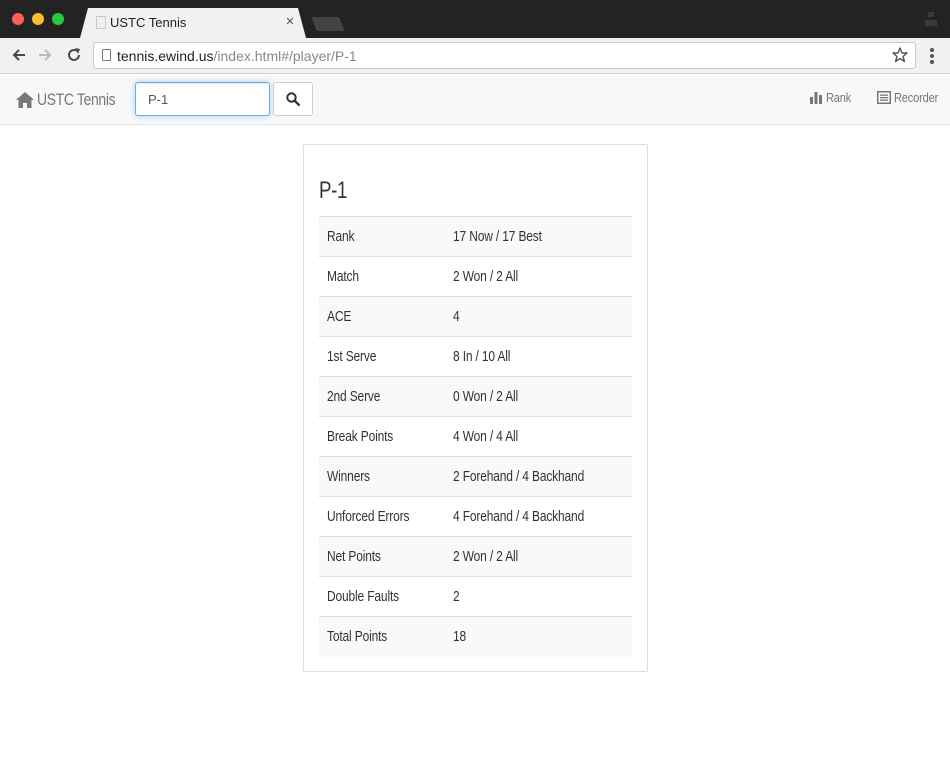  I want to click on stat-value-text: 4, so click(456, 316).